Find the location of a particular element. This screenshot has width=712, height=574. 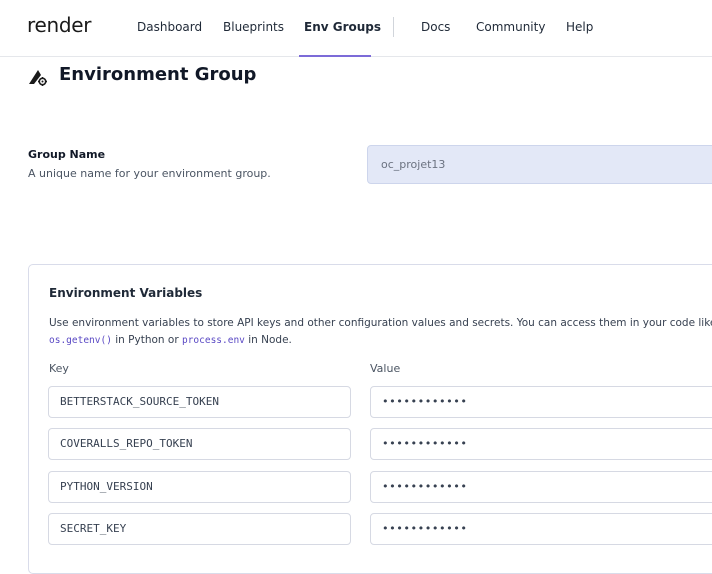

env-var-row: PYTHON_VERSION •••••••••••• is located at coordinates (370, 487).